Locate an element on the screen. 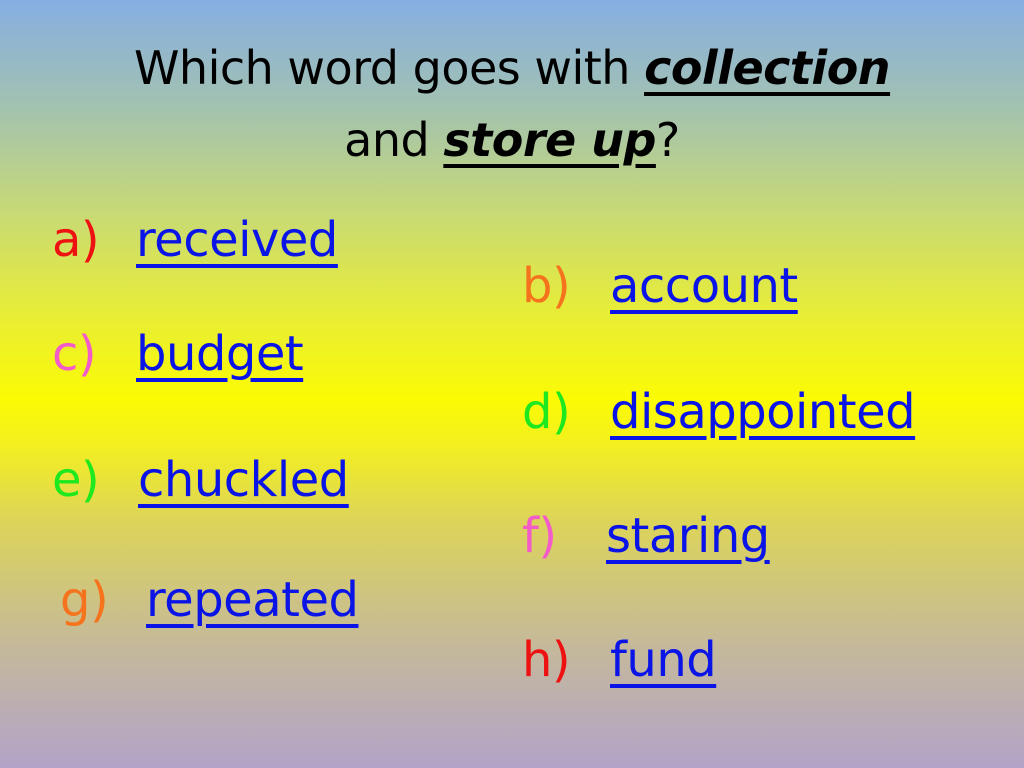 Image resolution: width=1024 pixels, height=768 pixels. option-word: repeated is located at coordinates (252, 600).